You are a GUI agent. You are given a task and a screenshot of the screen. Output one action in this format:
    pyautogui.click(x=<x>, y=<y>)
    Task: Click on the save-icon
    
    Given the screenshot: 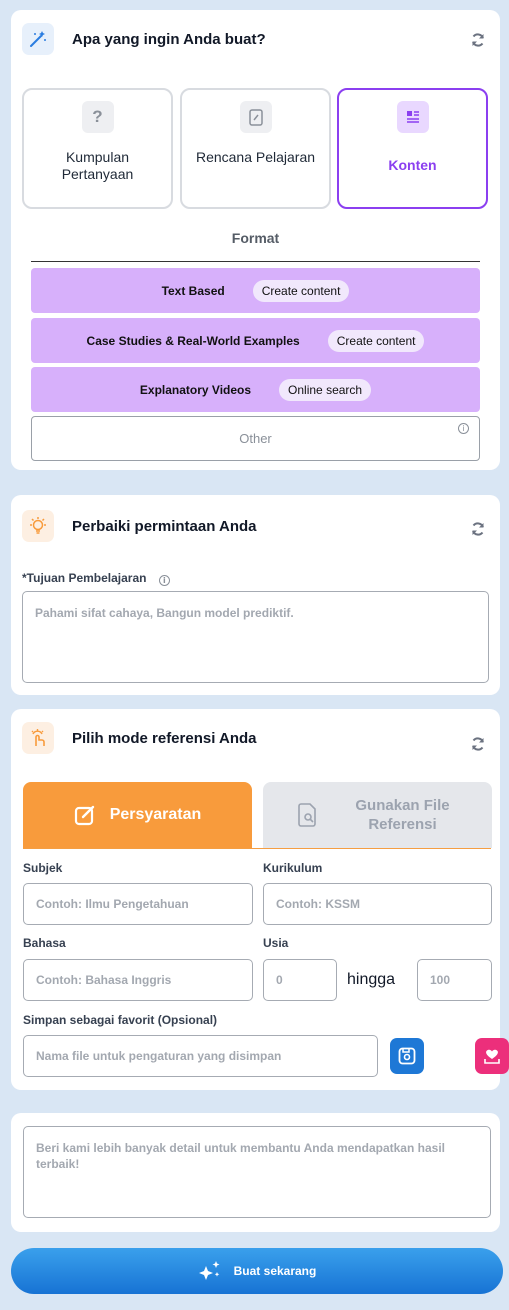 What is the action you would take?
    pyautogui.click(x=407, y=1056)
    